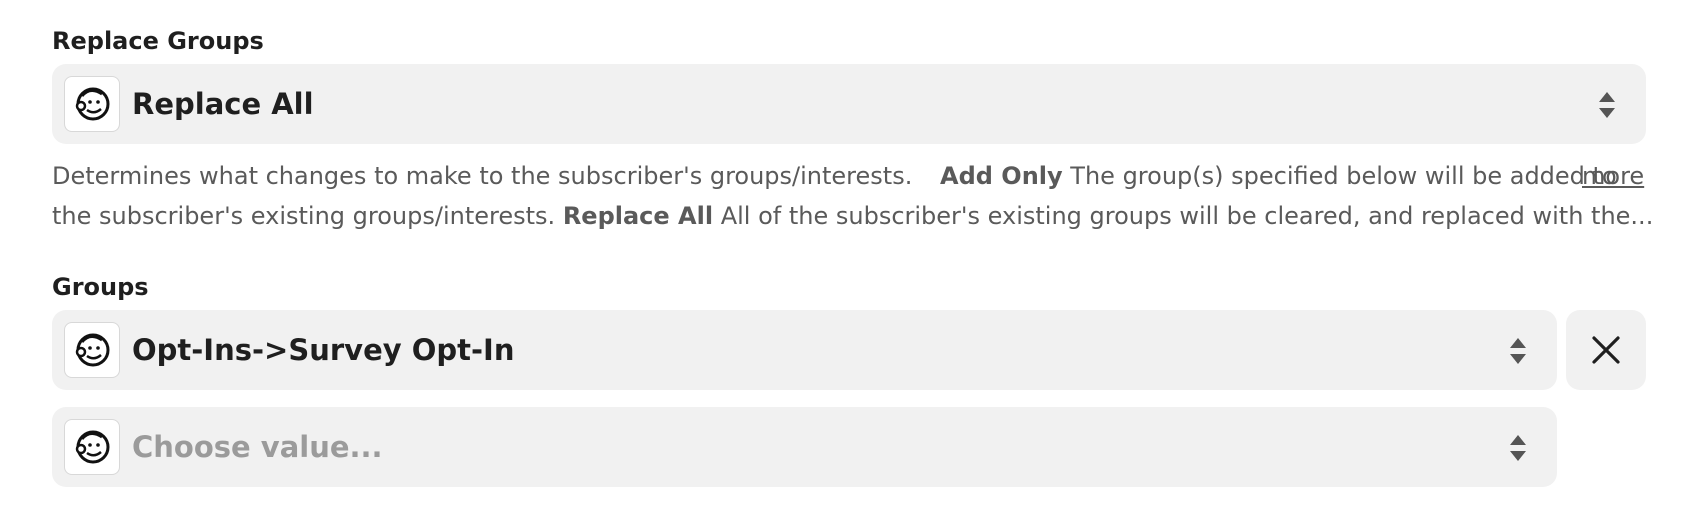 Image resolution: width=1690 pixels, height=528 pixels. Describe the element at coordinates (100, 287) in the screenshot. I see `groups-label: Groups` at that location.